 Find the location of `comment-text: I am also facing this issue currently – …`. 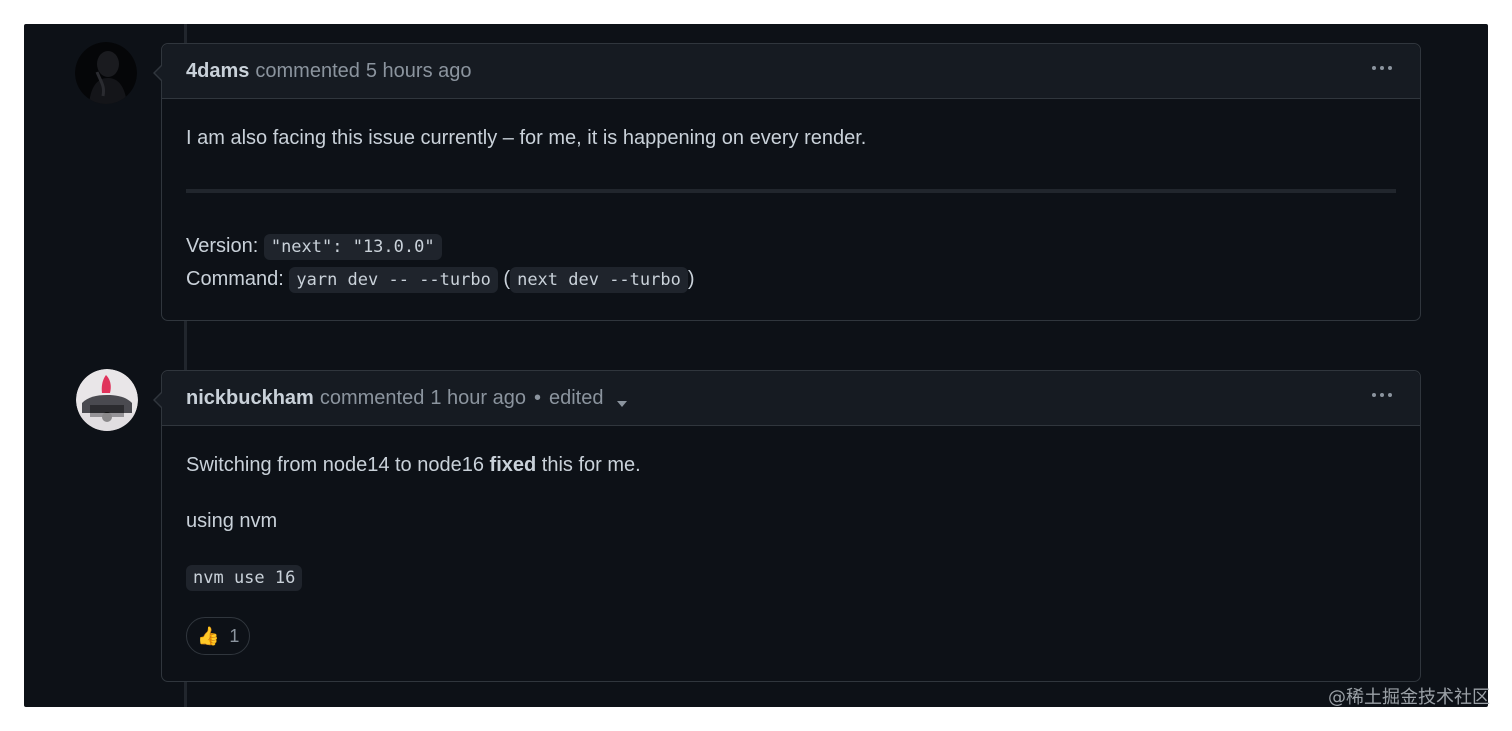

comment-text: I am also facing this issue currently – … is located at coordinates (526, 138).